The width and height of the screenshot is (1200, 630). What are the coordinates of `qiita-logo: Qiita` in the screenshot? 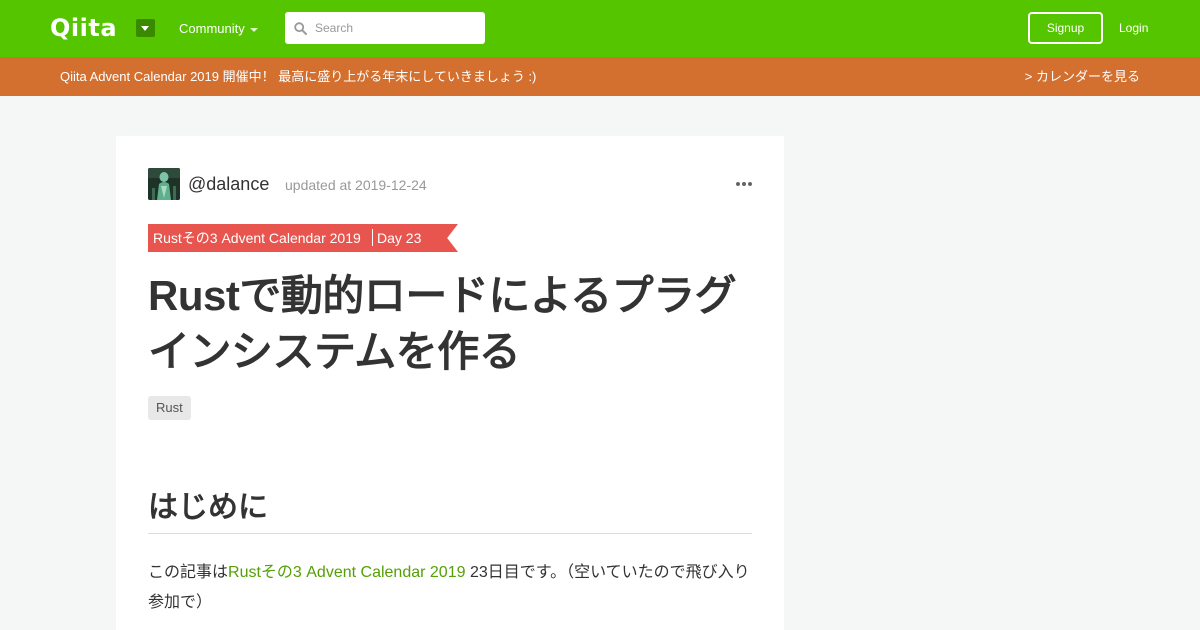 It's located at (83, 28).